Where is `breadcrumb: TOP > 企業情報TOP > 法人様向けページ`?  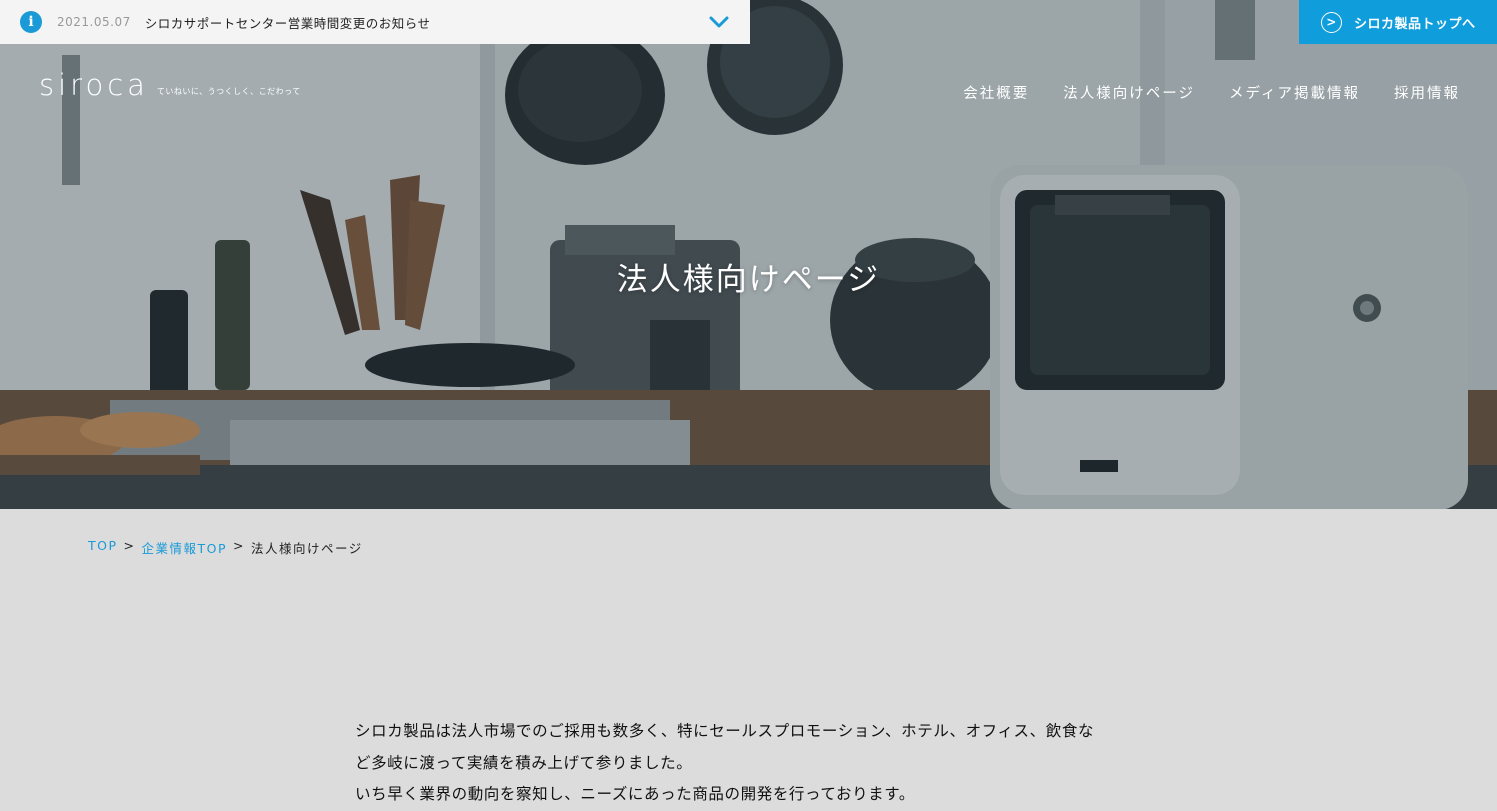
breadcrumb: TOP > 企業情報TOP > 法人様向けページ is located at coordinates (225, 547).